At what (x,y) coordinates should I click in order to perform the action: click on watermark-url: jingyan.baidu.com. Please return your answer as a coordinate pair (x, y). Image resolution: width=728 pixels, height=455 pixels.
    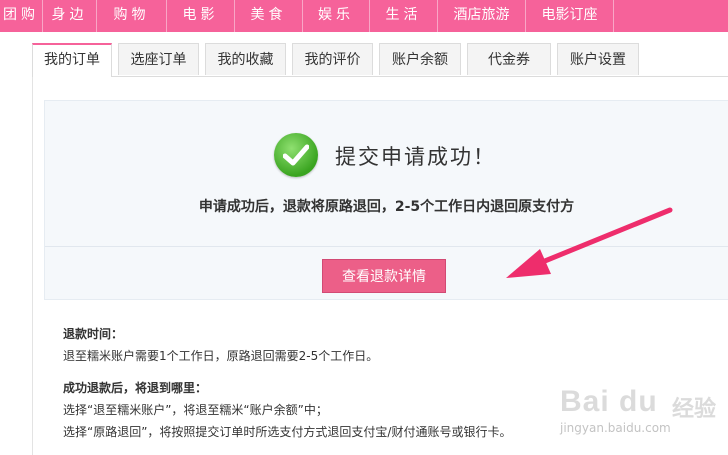
    Looking at the image, I should click on (615, 428).